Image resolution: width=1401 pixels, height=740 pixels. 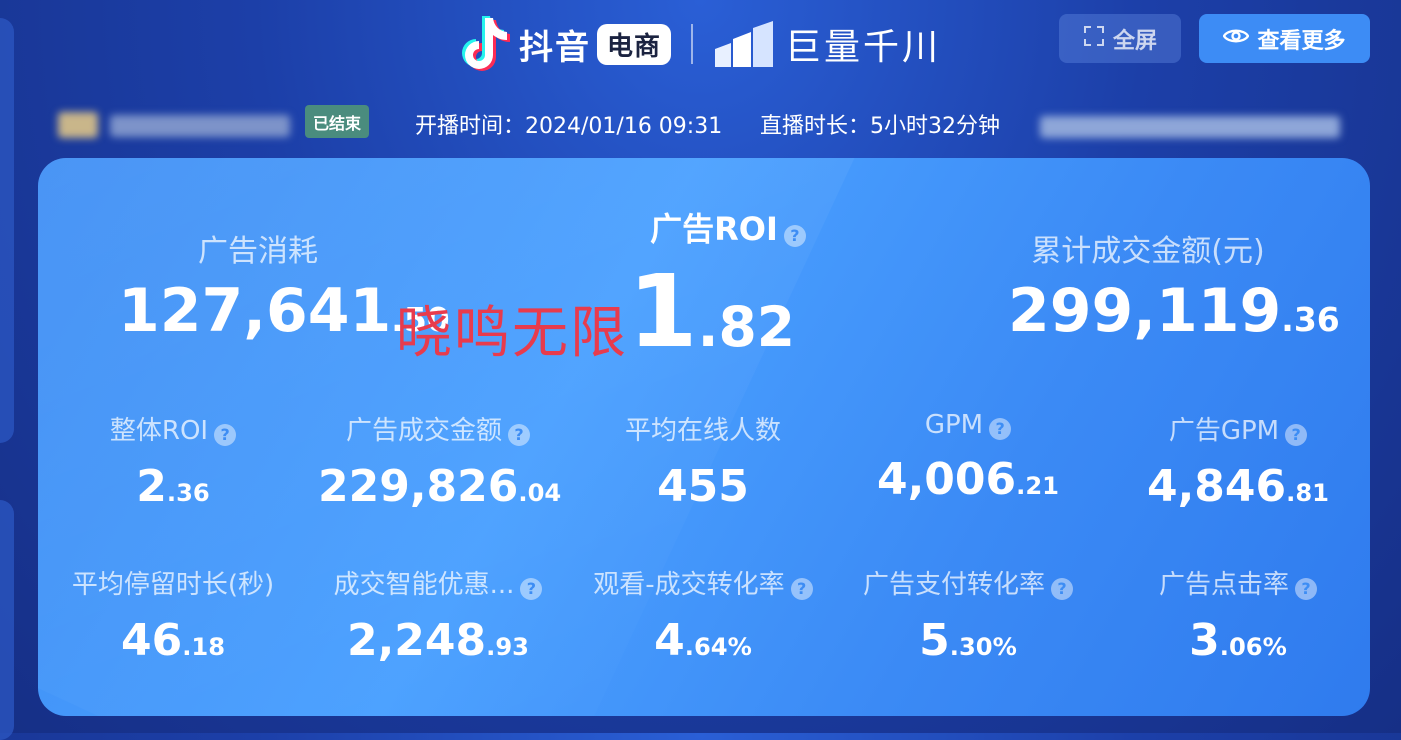 I want to click on metric-label: 累计成交金额(元), so click(x=1148, y=251).